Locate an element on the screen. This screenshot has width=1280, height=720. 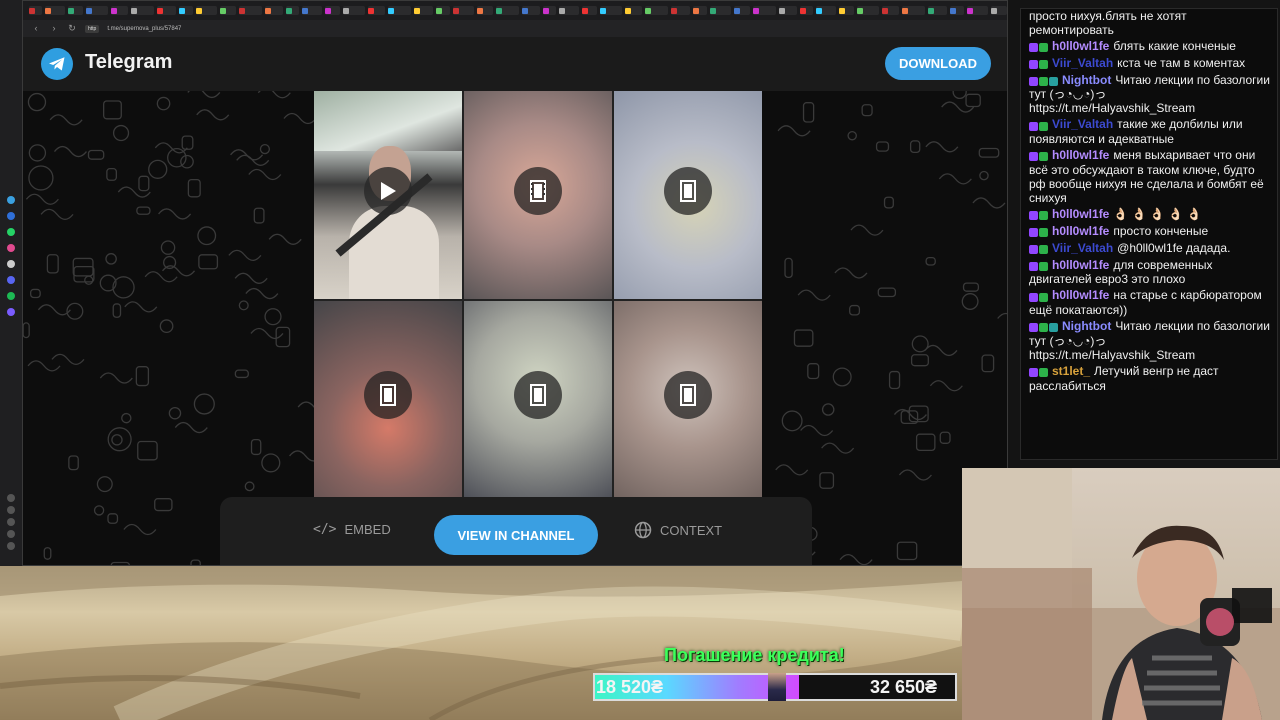
badge-icon is located at coordinates (1053, 81).